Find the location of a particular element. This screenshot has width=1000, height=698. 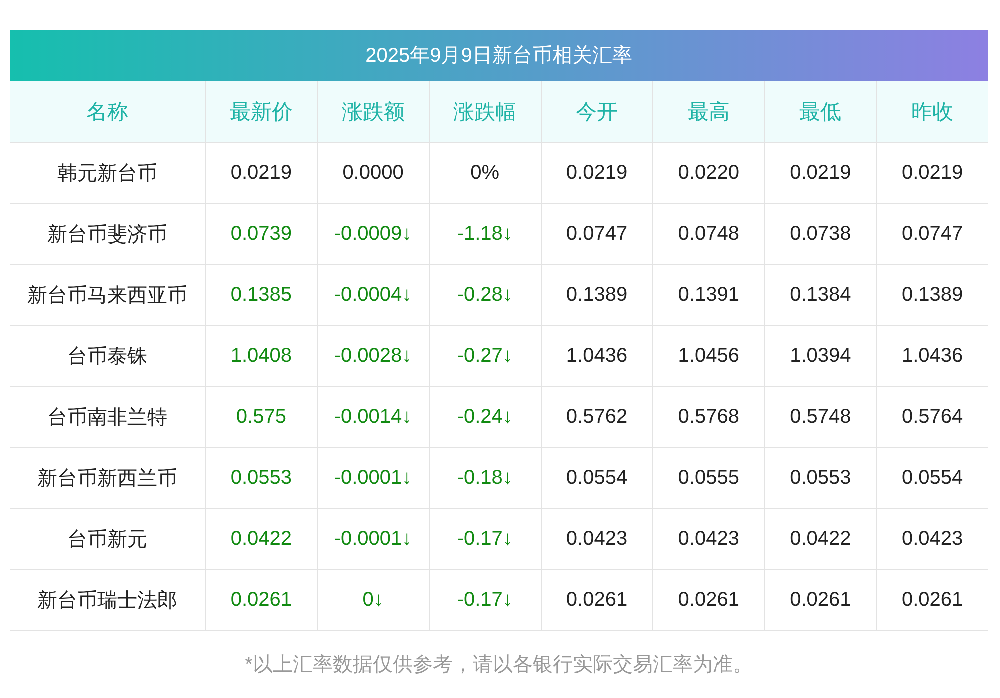

table-cell: 韩元新台币 is located at coordinates (107, 173).